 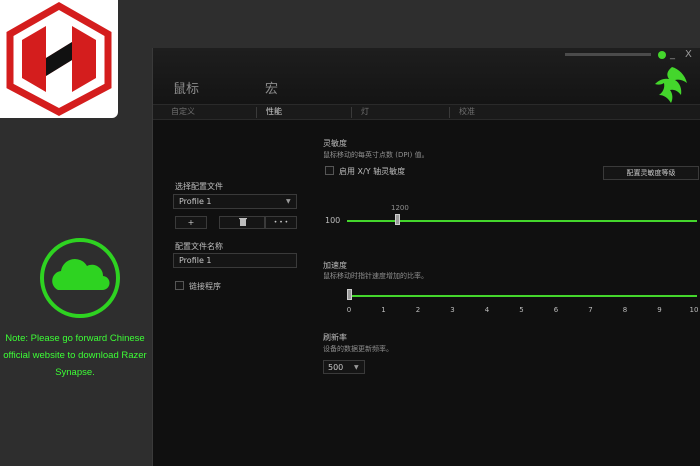 I want to click on note-line-3: Synapse., so click(x=75, y=372).